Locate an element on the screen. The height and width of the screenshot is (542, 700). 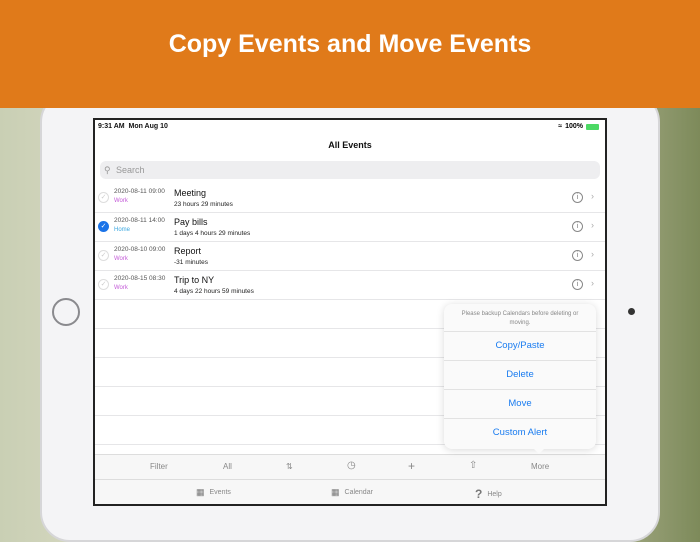
calendar-icon: ▦ is located at coordinates (335, 492).